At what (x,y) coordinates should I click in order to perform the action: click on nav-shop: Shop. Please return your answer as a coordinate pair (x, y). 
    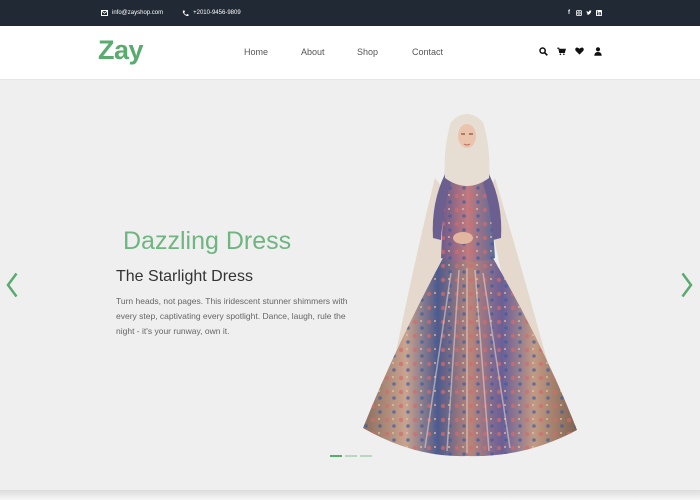
    Looking at the image, I should click on (367, 52).